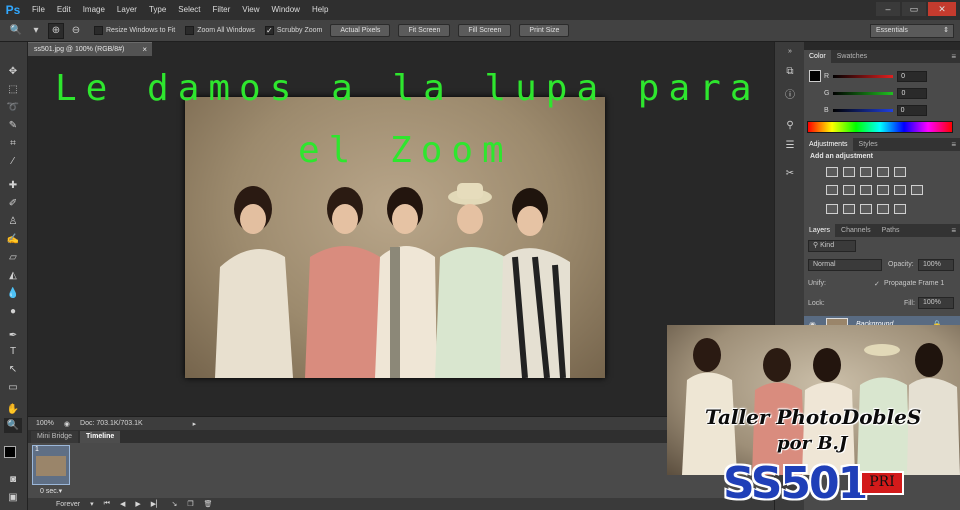 This screenshot has width=960, height=510. I want to click on tool-presets-icon: ✂, so click(790, 174).